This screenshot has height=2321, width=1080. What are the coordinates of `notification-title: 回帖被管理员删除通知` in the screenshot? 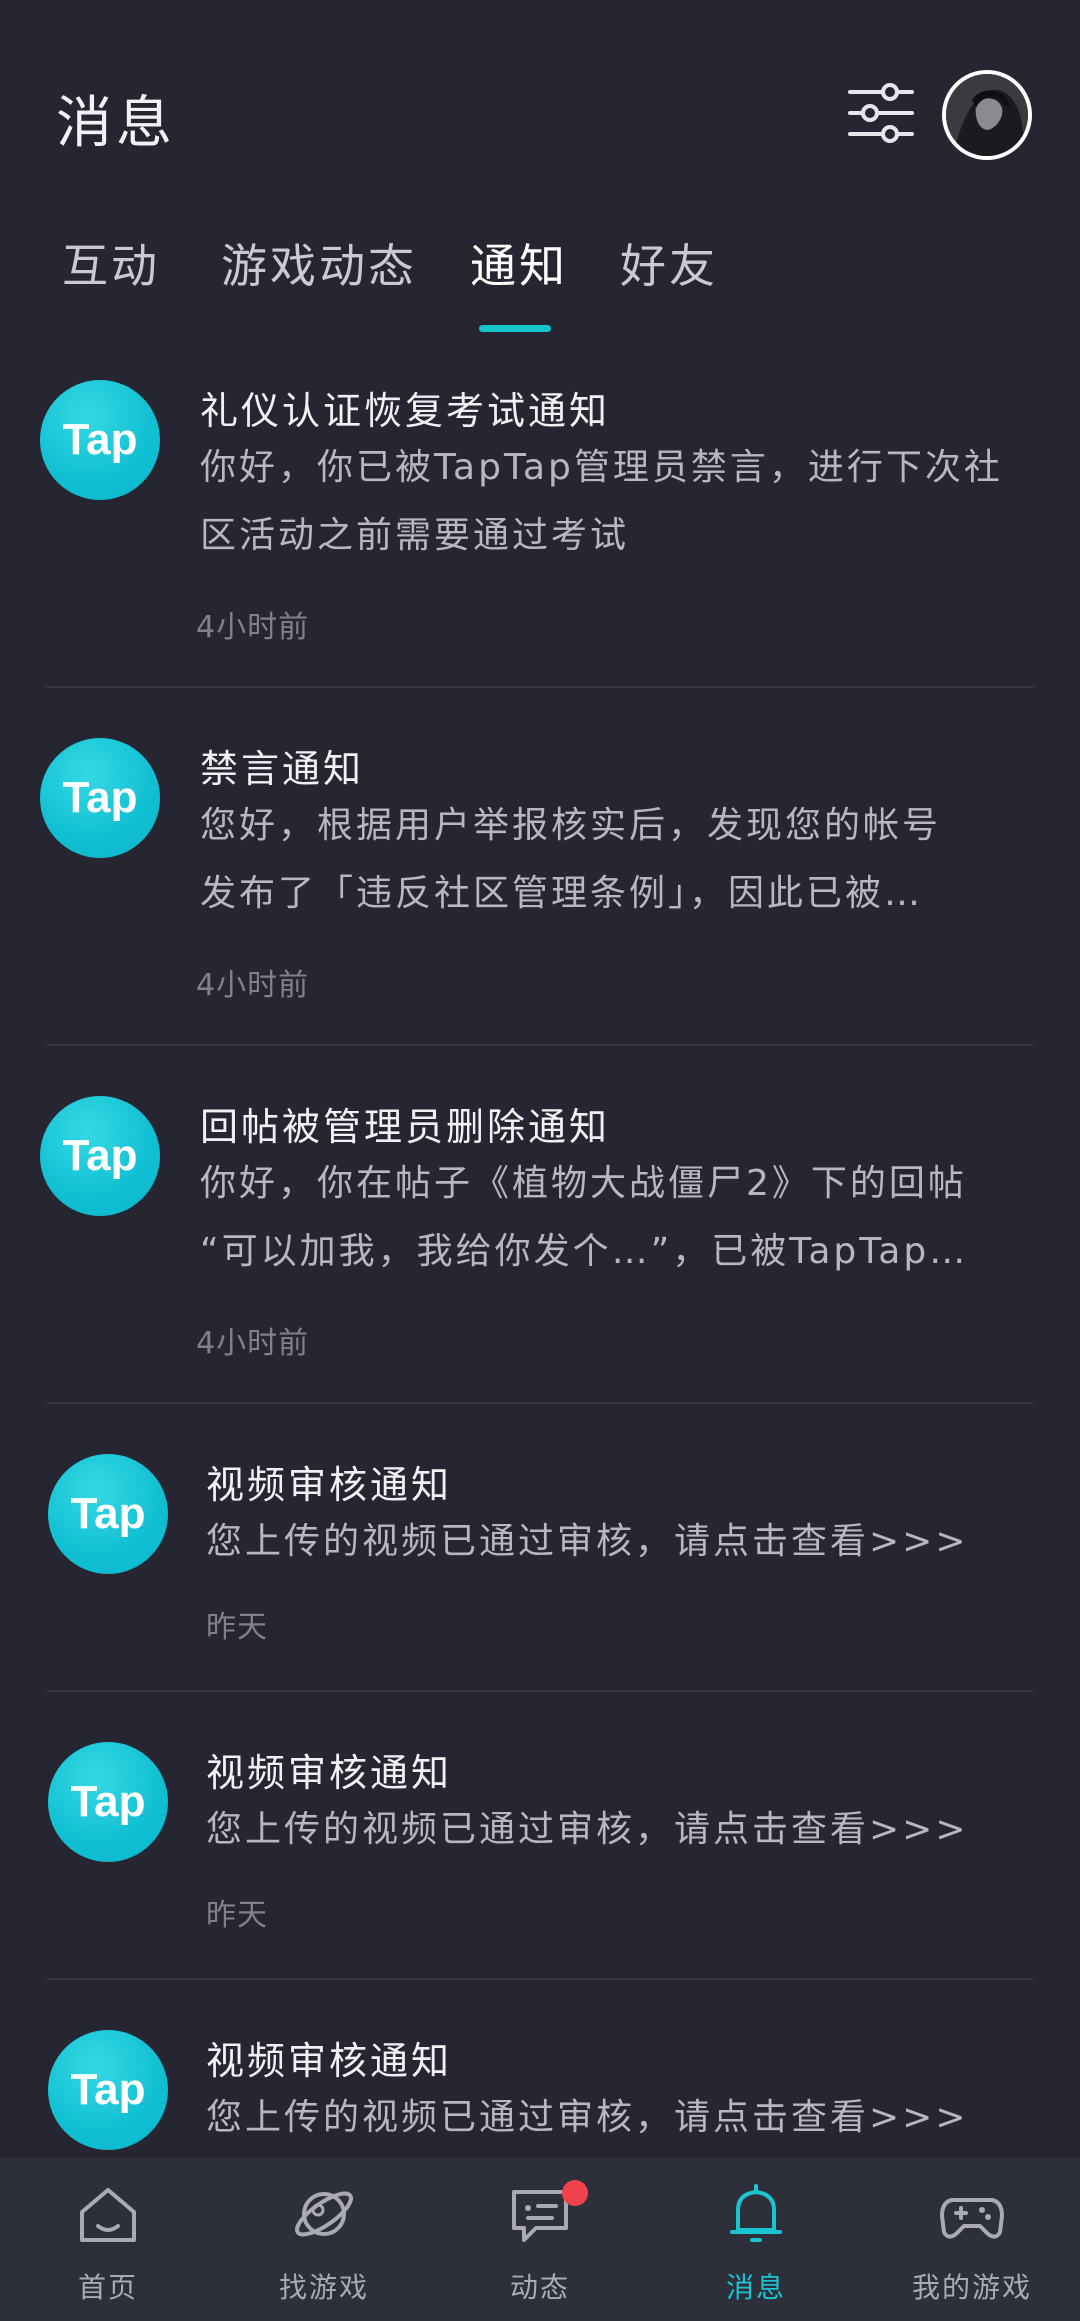 It's located at (405, 1127).